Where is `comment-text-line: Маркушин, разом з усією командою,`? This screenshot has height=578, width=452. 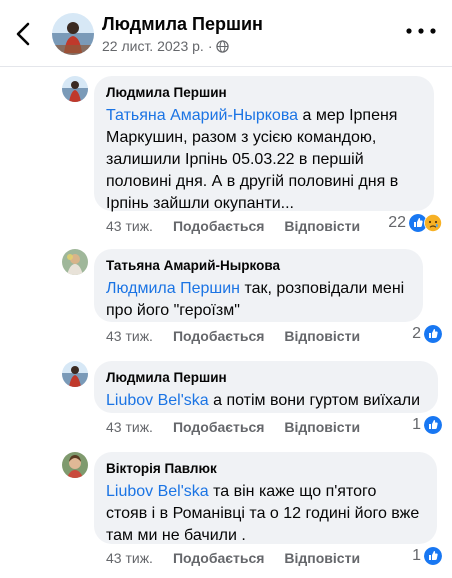 comment-text-line: Маркушин, разом з усією командою, is located at coordinates (241, 137).